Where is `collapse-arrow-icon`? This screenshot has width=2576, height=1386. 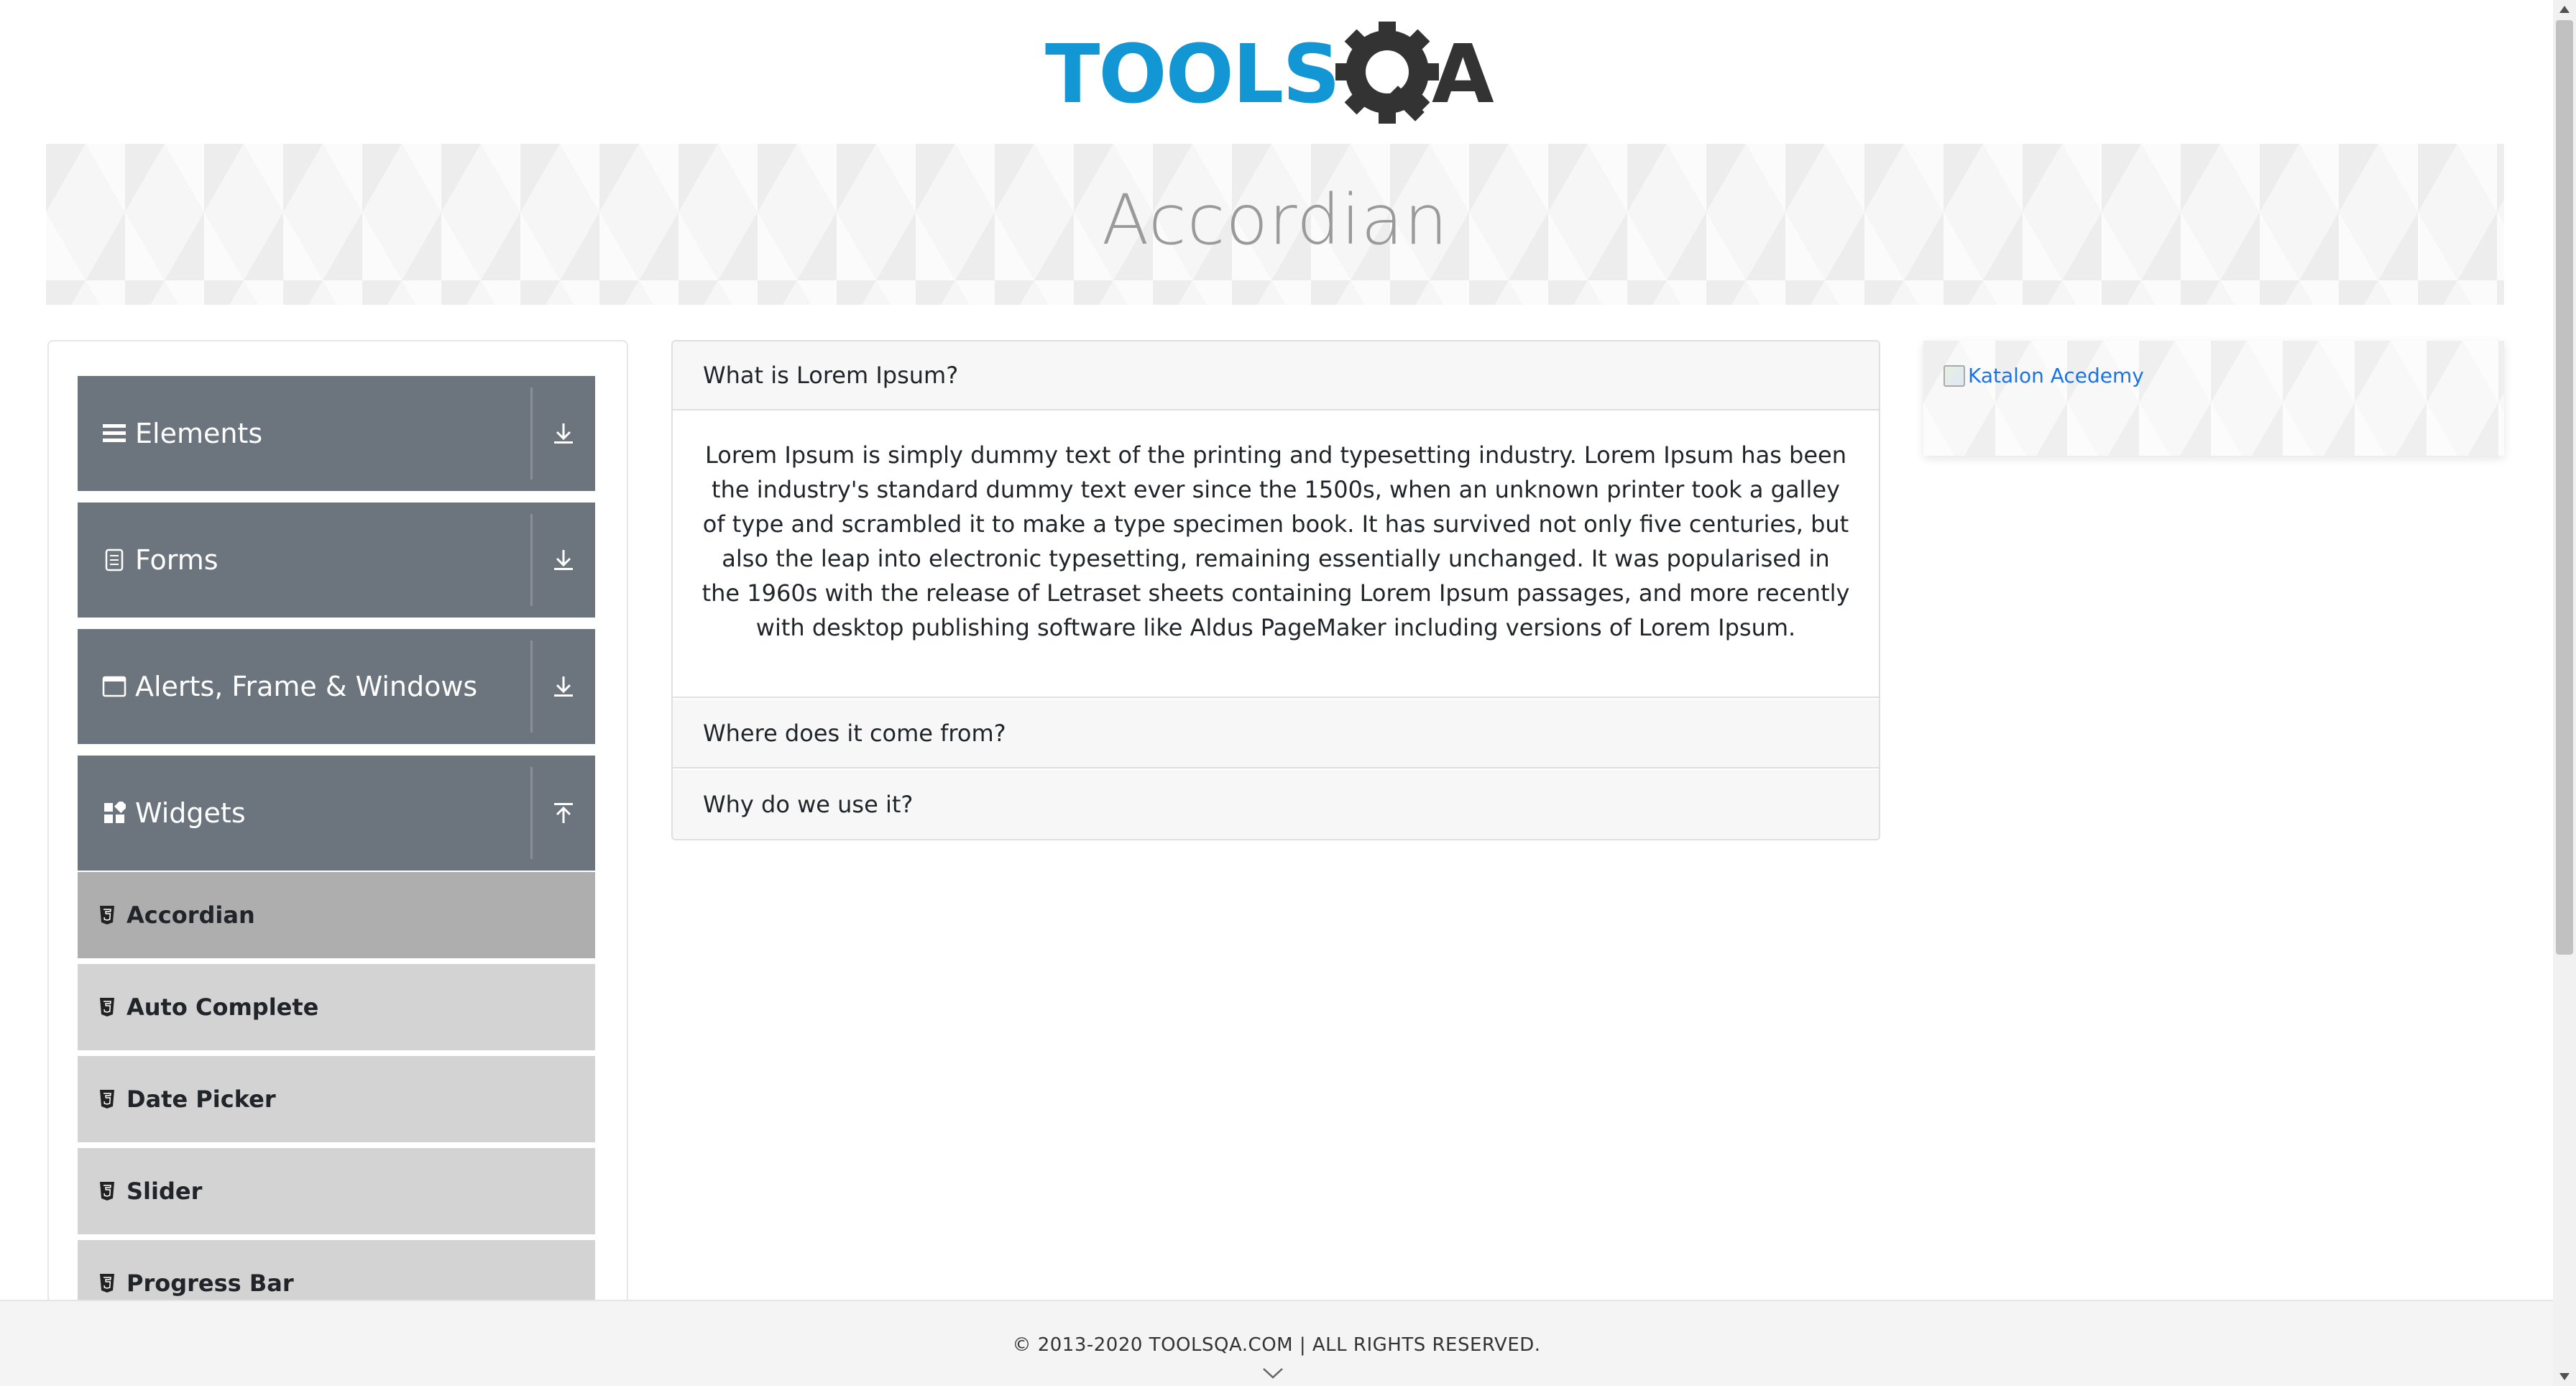
collapse-arrow-icon is located at coordinates (563, 814).